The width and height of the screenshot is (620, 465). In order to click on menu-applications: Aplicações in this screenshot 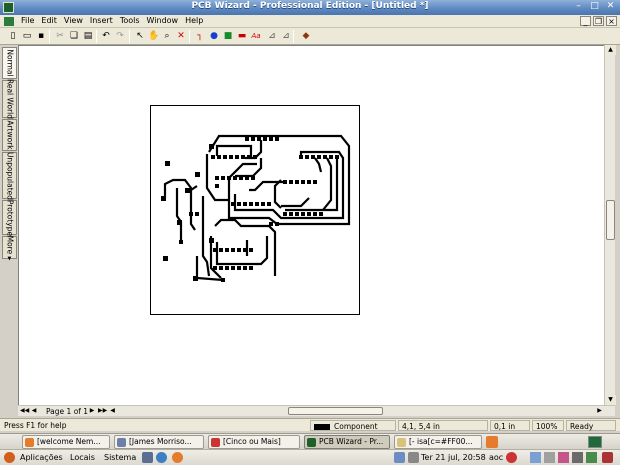, I will do `click(41, 457)`.